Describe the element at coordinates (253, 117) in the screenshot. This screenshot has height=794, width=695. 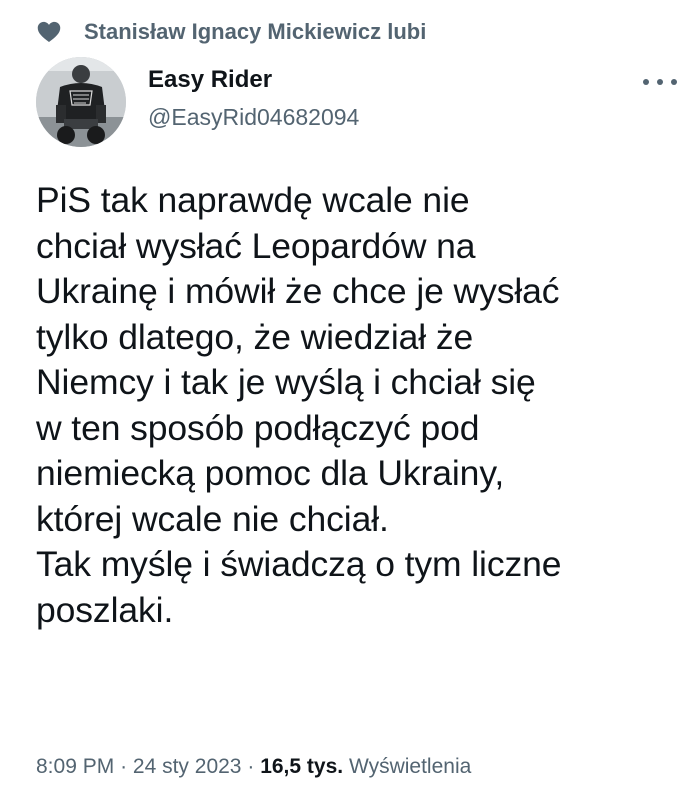
I see `author-handle: @EasyRid04682094` at that location.